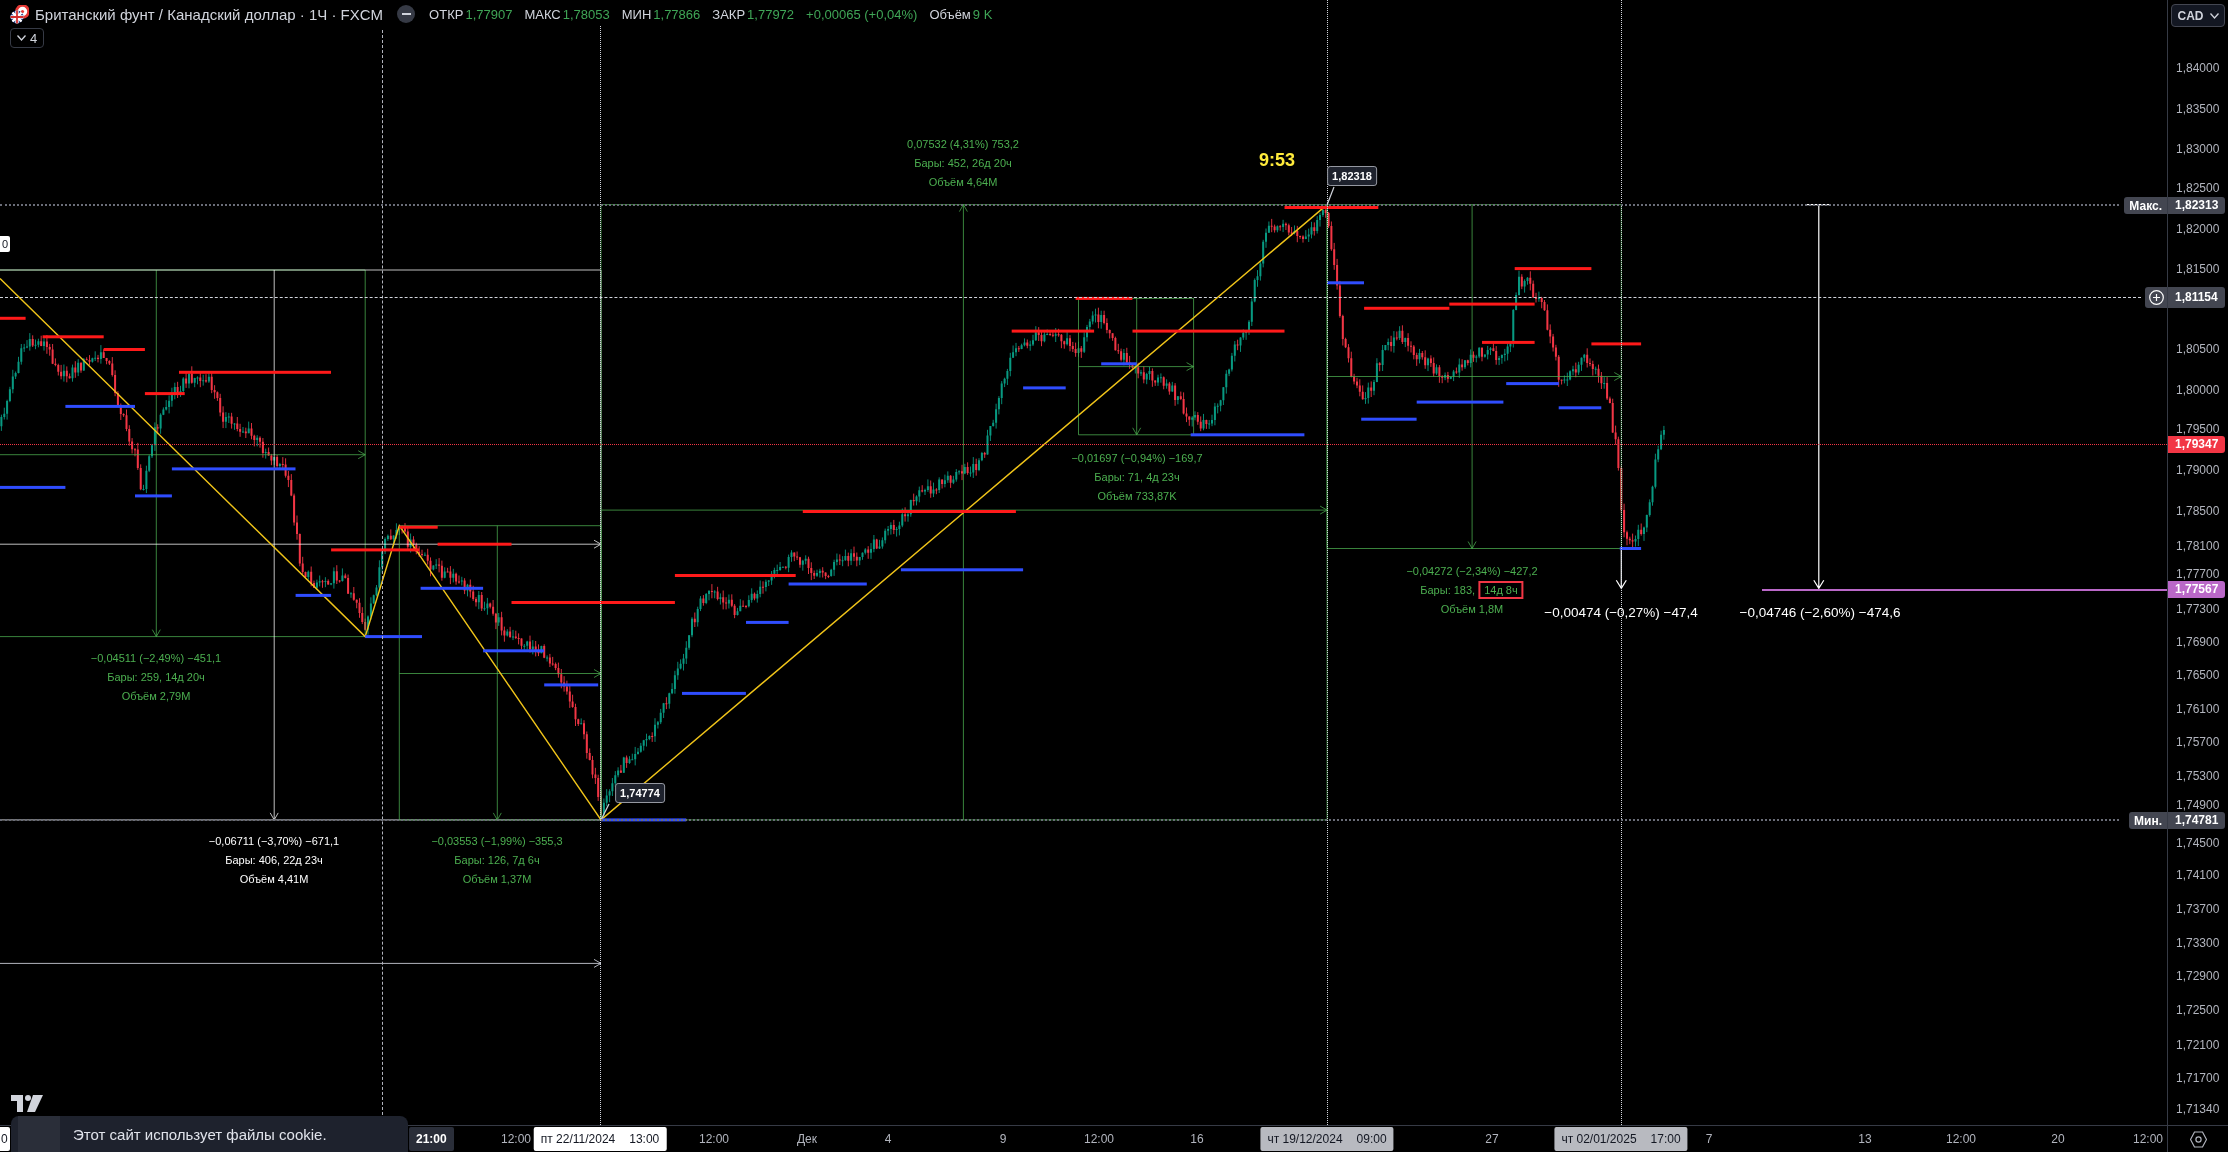  Describe the element at coordinates (27, 38) in the screenshot. I see `indicators-toggle-button: 4` at that location.